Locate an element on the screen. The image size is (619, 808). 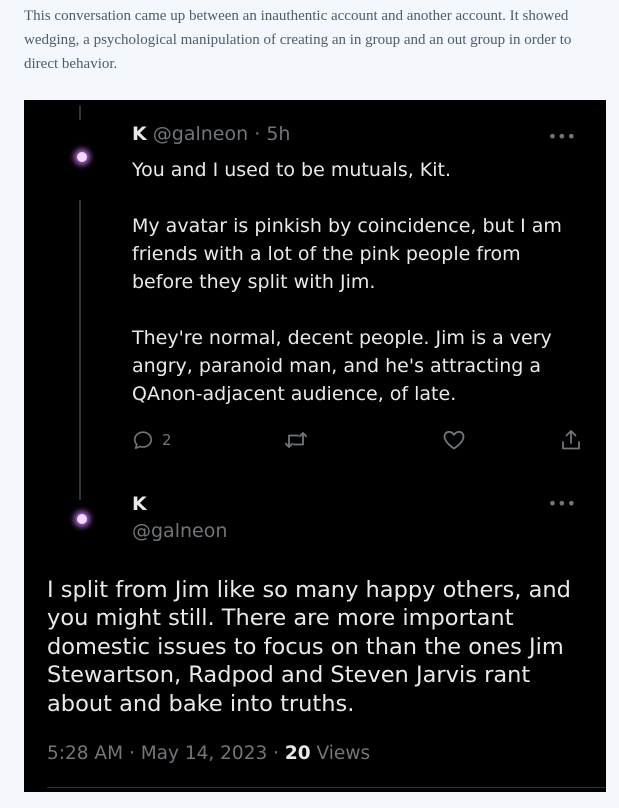
tweet2-date: May 14, 2023 is located at coordinates (204, 753).